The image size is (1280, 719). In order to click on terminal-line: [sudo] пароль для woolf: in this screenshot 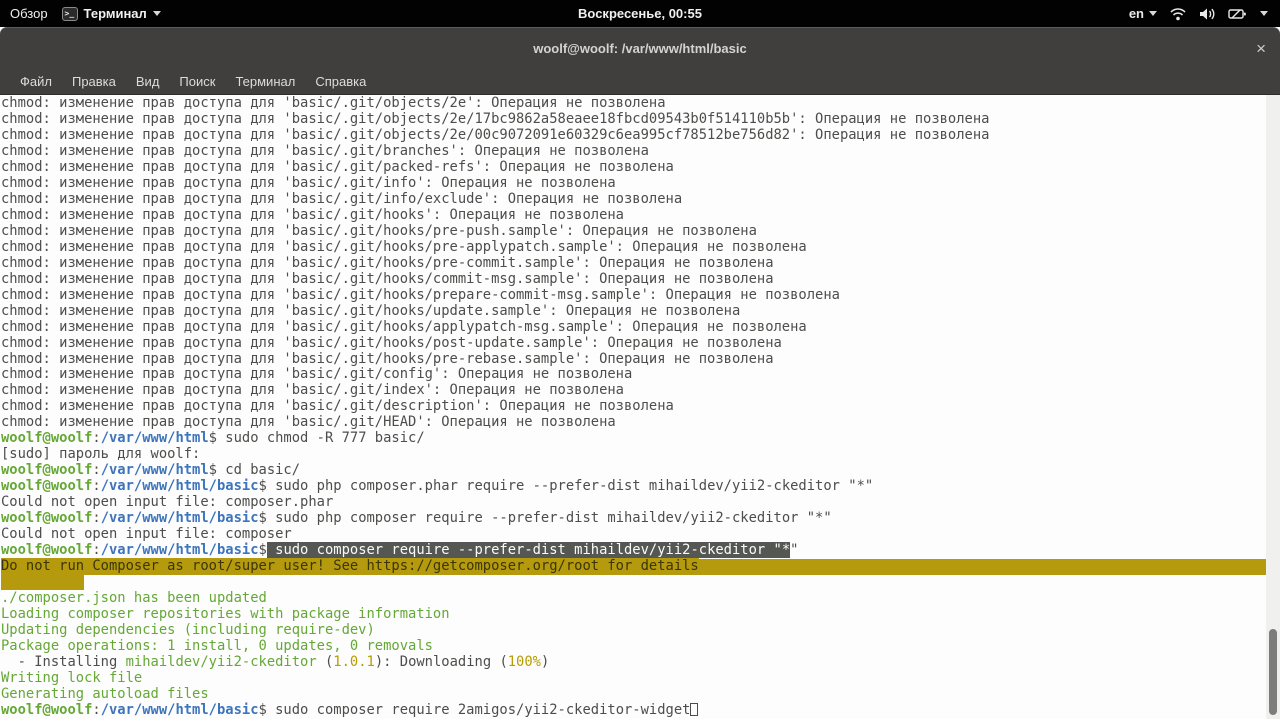, I will do `click(105, 454)`.